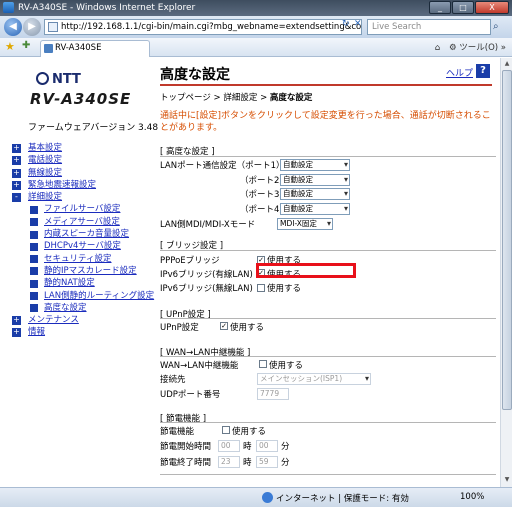 The image size is (512, 507). Describe the element at coordinates (459, 72) in the screenshot. I see `help-link: ヘルプ` at that location.